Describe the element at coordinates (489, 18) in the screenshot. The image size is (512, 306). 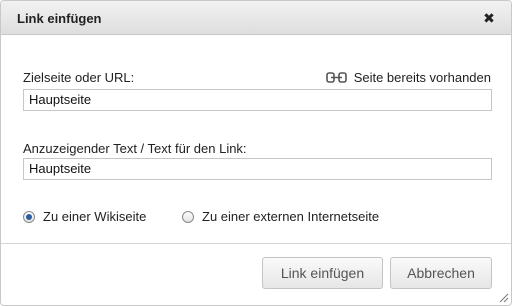
I see `close-icon: ✖` at that location.